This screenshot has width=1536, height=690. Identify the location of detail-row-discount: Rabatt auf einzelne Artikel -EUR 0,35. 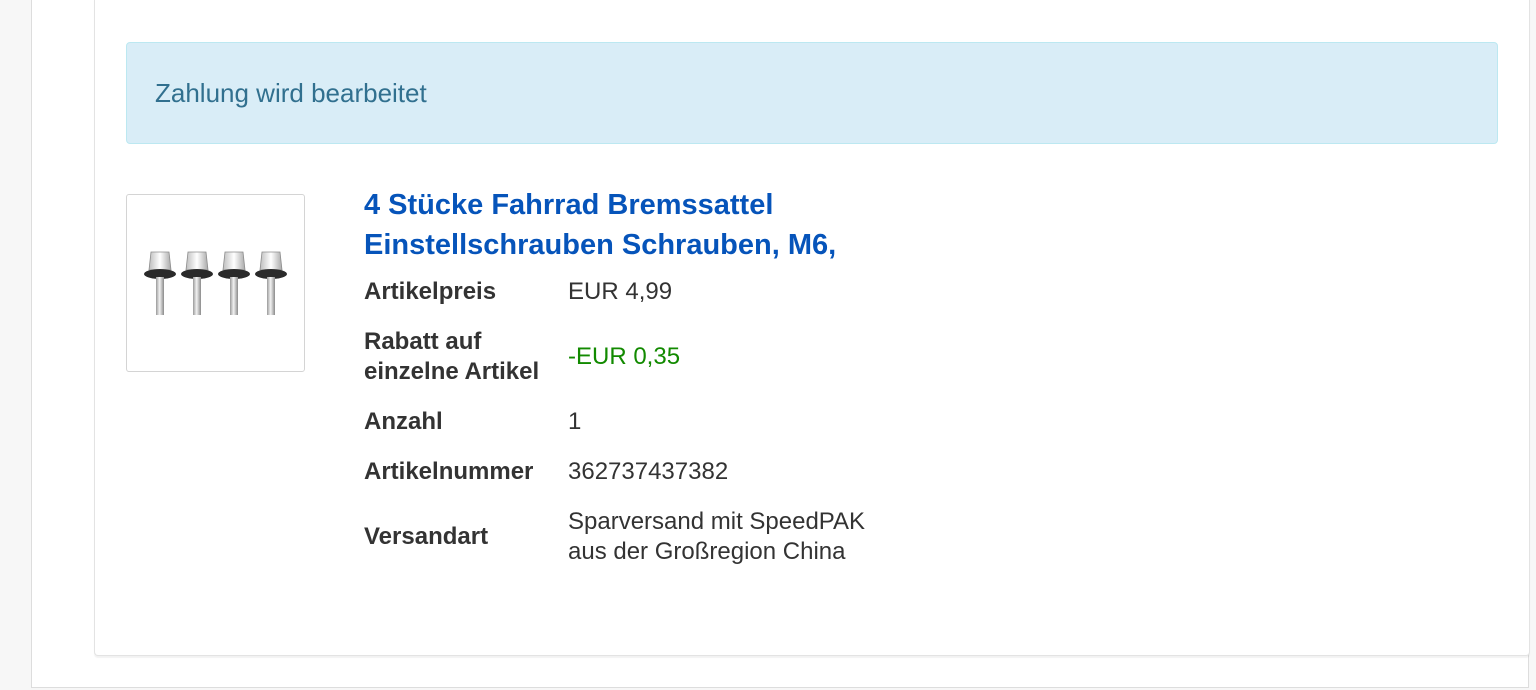
(664, 357).